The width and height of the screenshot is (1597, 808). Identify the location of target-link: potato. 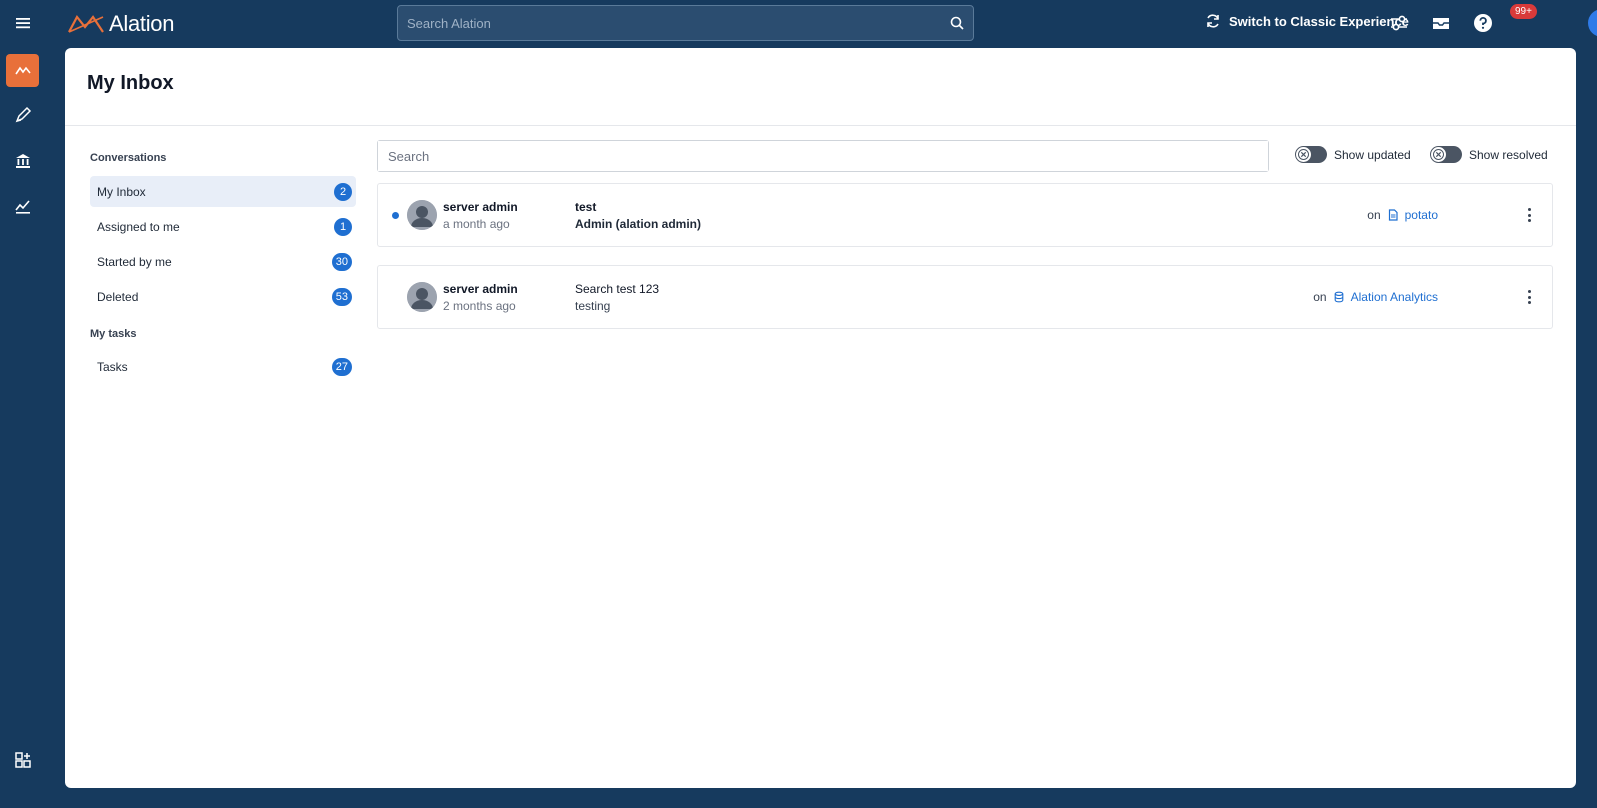
(1421, 215).